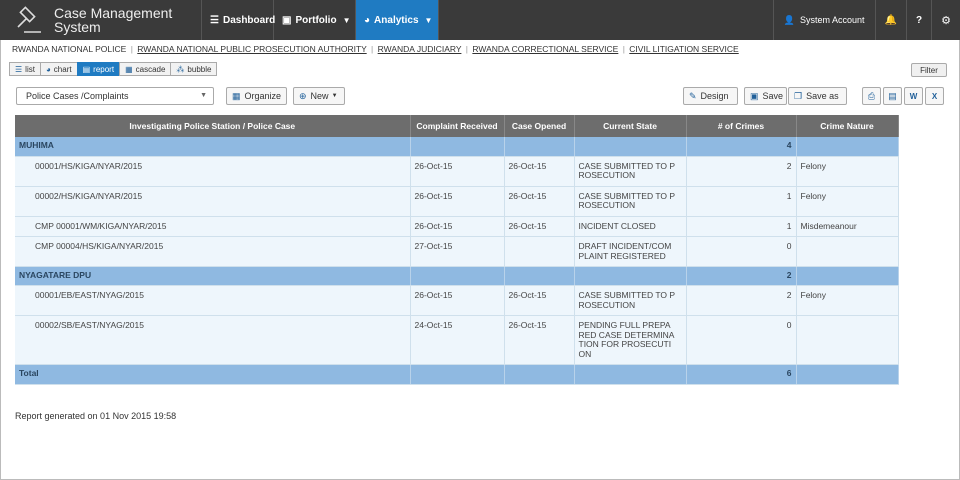 This screenshot has width=960, height=480. What do you see at coordinates (213, 147) in the screenshot?
I see `group-name: MUHIMA` at bounding box center [213, 147].